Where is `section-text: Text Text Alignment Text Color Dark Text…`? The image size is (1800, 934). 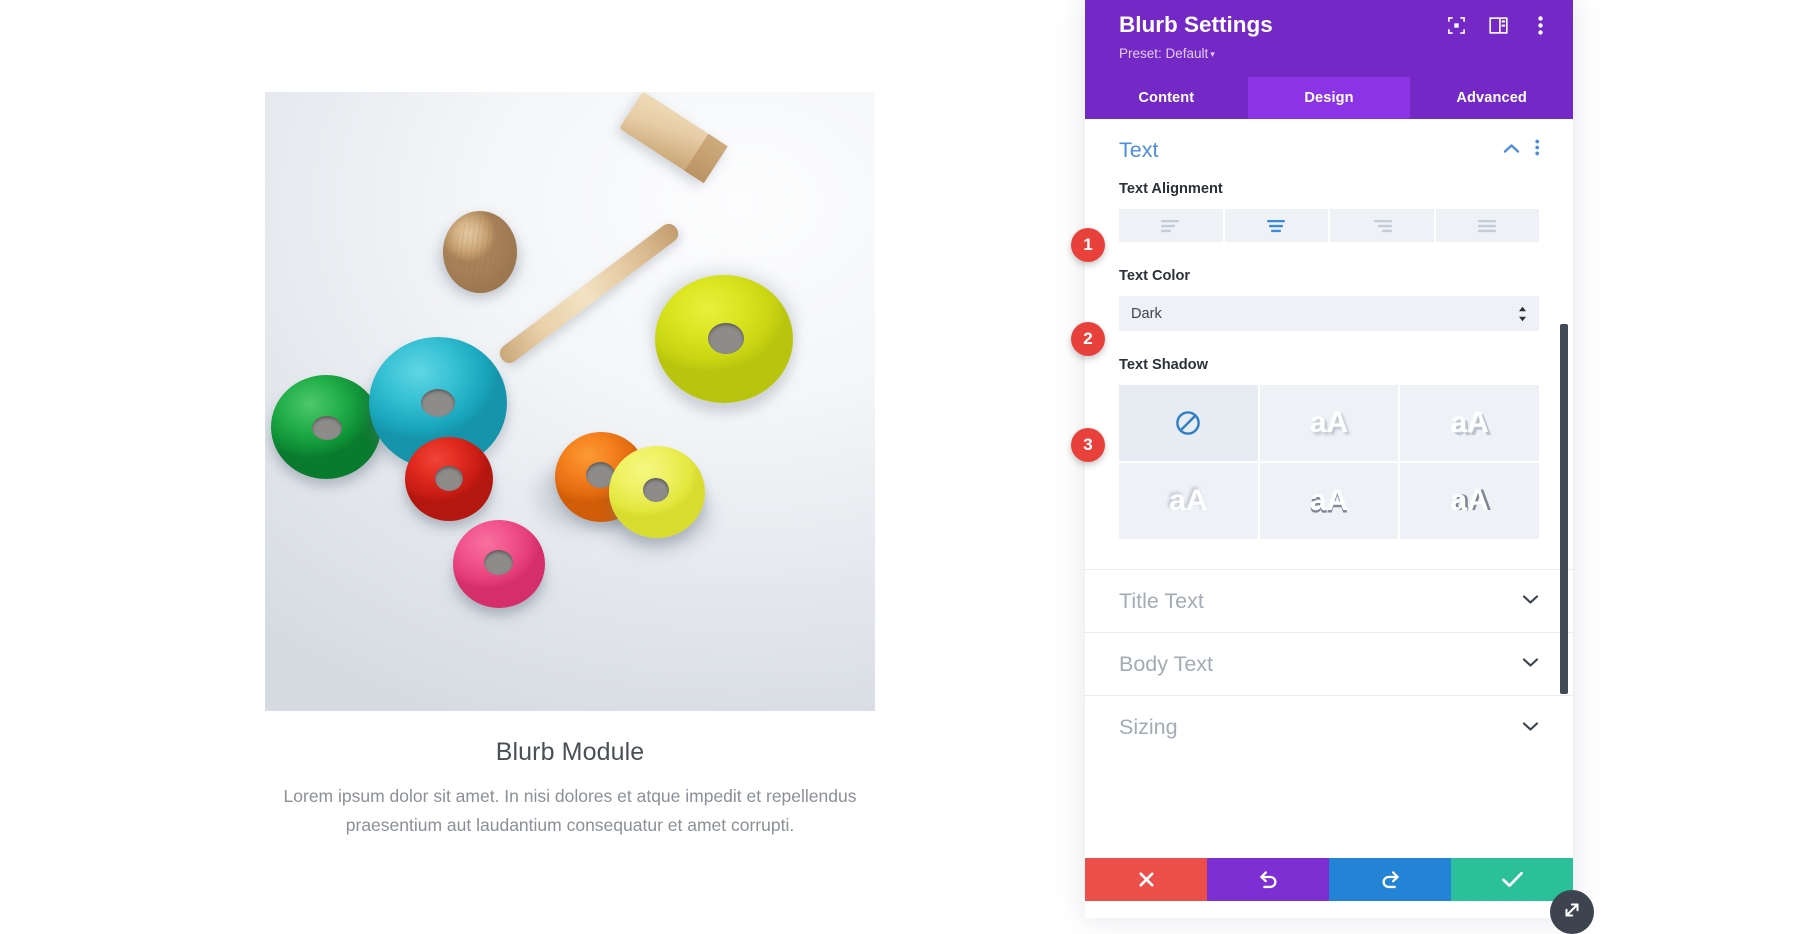
section-text: Text Text Alignment Text Color Dark Text… is located at coordinates (1329, 344).